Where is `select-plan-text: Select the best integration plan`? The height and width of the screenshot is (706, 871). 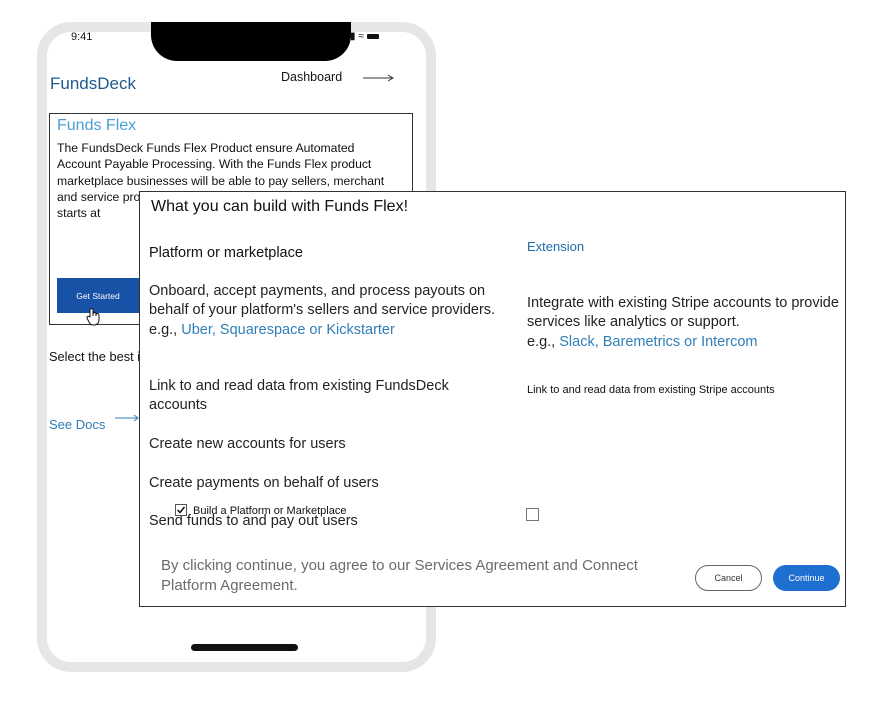 select-plan-text: Select the best integration plan is located at coordinates (96, 356).